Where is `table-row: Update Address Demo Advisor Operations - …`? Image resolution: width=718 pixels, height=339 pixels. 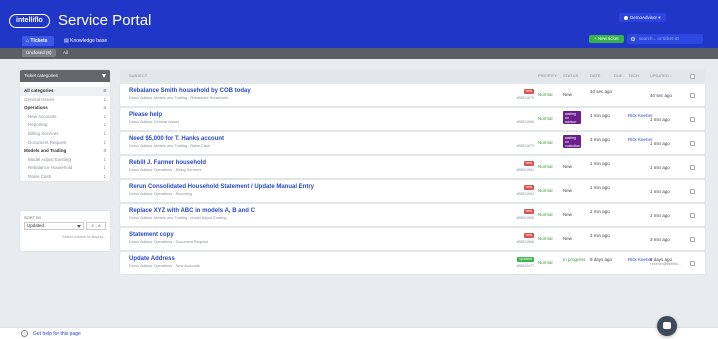
table-row: Update Address Demo Advisor Operations - … is located at coordinates (412, 263).